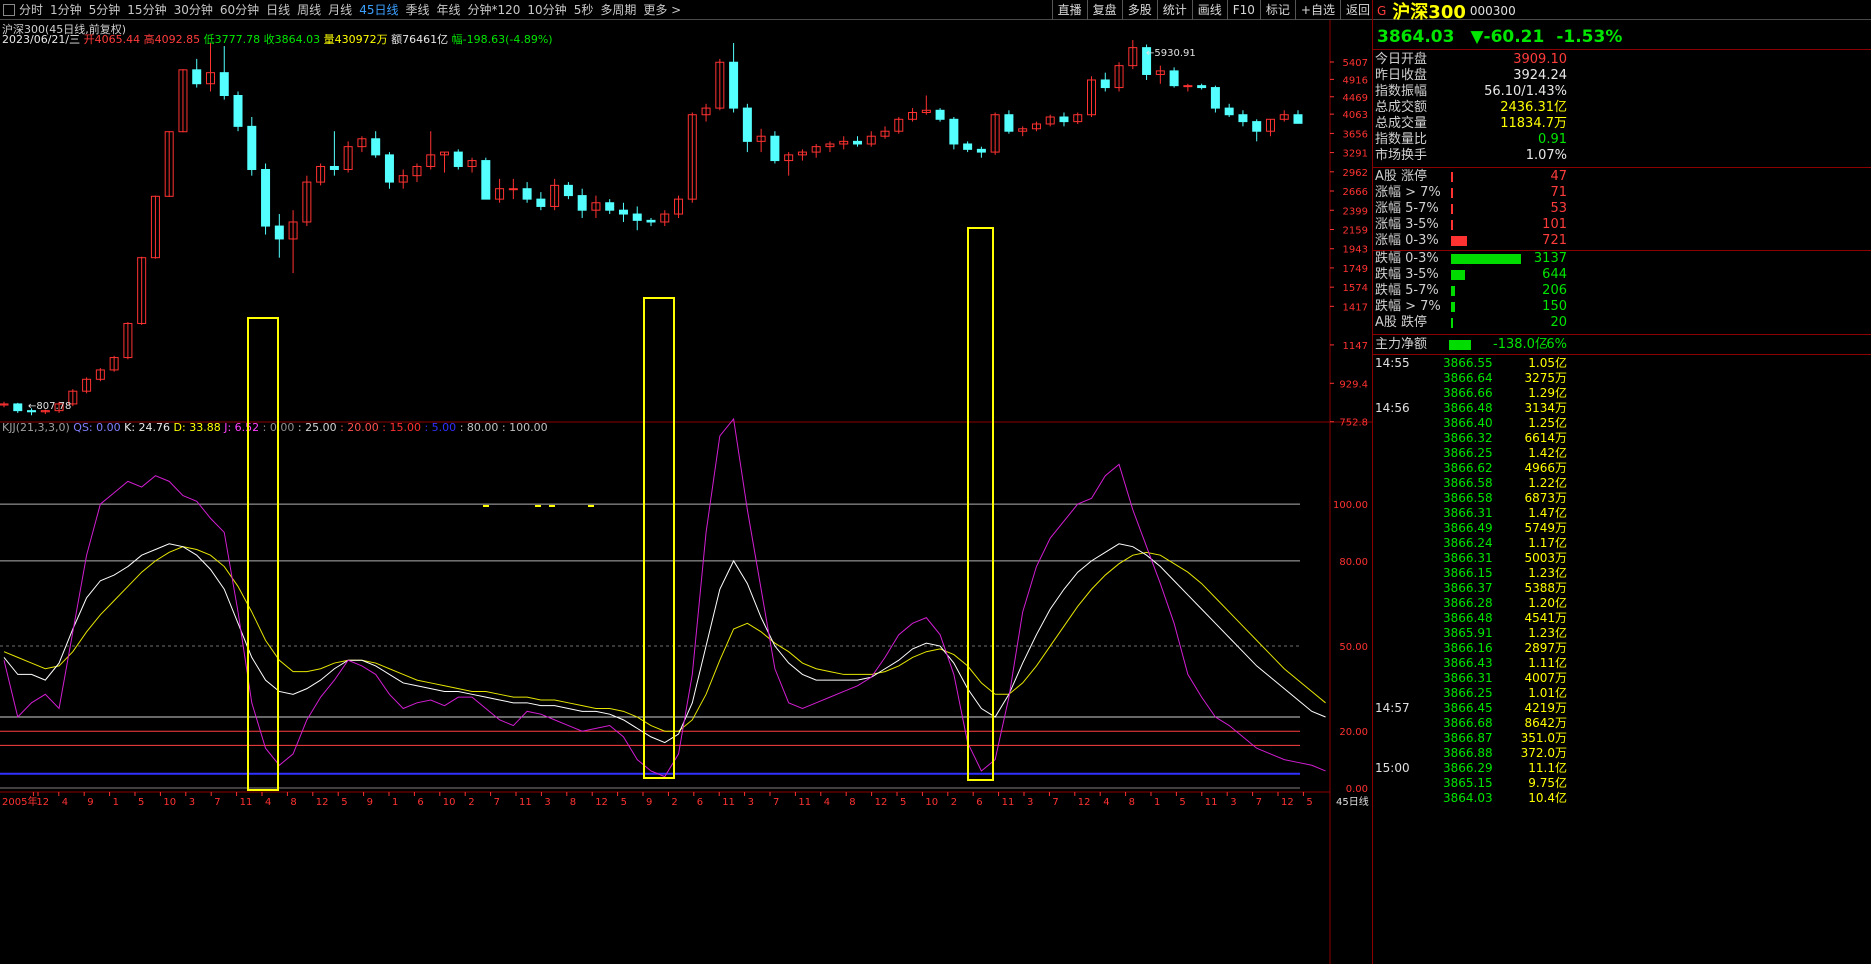  What do you see at coordinates (664, 643) in the screenshot?
I see `kdj-k-line` at bounding box center [664, 643].